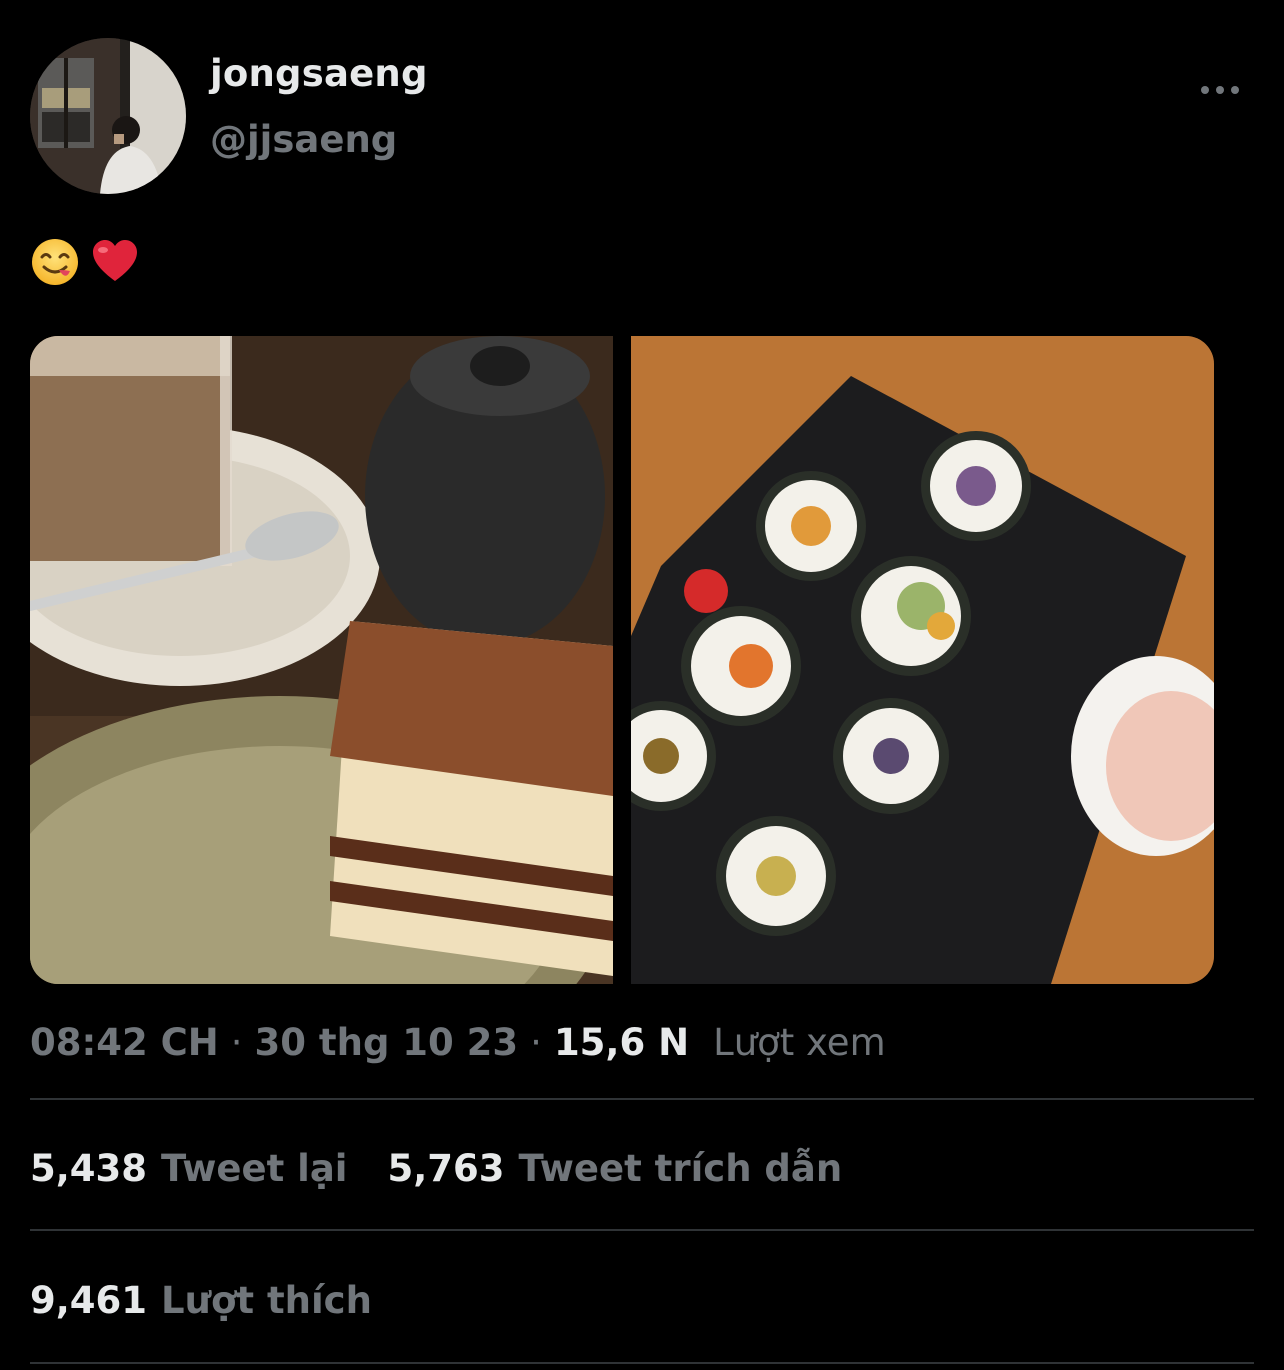  Describe the element at coordinates (446, 1168) in the screenshot. I see `quotes-count: 5,763` at that location.